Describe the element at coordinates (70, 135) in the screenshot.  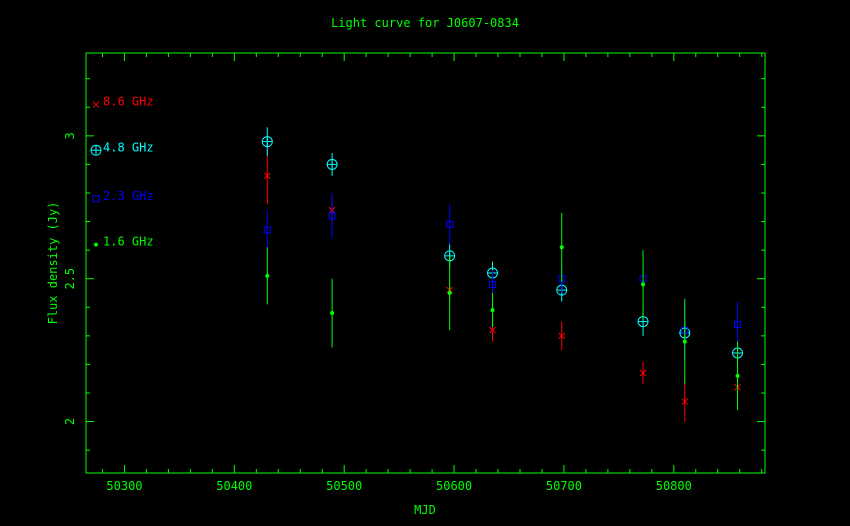
I see `y-tick-label: 3` at that location.